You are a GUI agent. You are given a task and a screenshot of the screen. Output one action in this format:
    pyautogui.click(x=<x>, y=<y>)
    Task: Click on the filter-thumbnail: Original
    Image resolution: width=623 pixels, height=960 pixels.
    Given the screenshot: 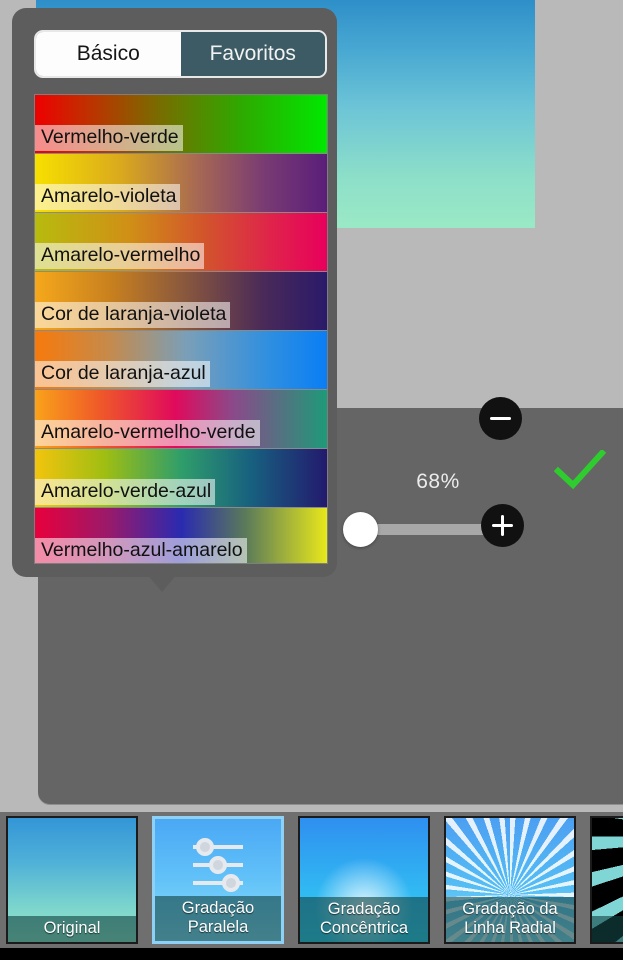 What is the action you would take?
    pyautogui.click(x=72, y=880)
    